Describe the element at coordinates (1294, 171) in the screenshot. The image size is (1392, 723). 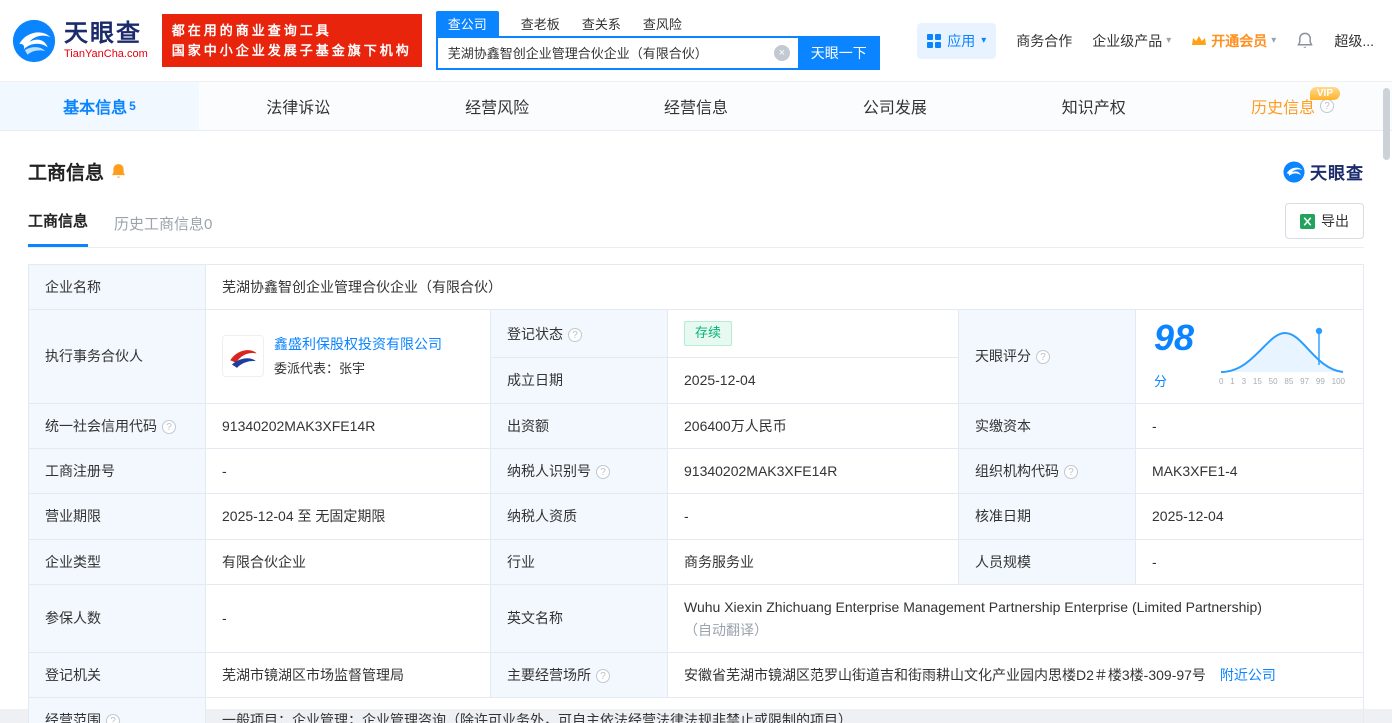
I see `tianyancha-mini-icon` at that location.